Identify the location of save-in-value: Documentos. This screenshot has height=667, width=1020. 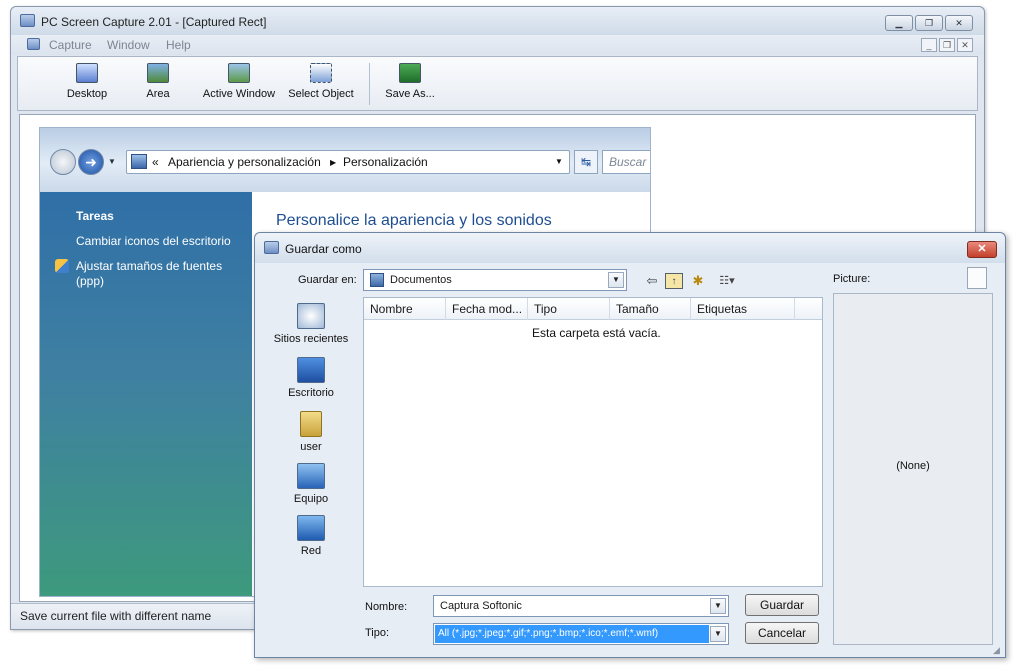
(421, 280).